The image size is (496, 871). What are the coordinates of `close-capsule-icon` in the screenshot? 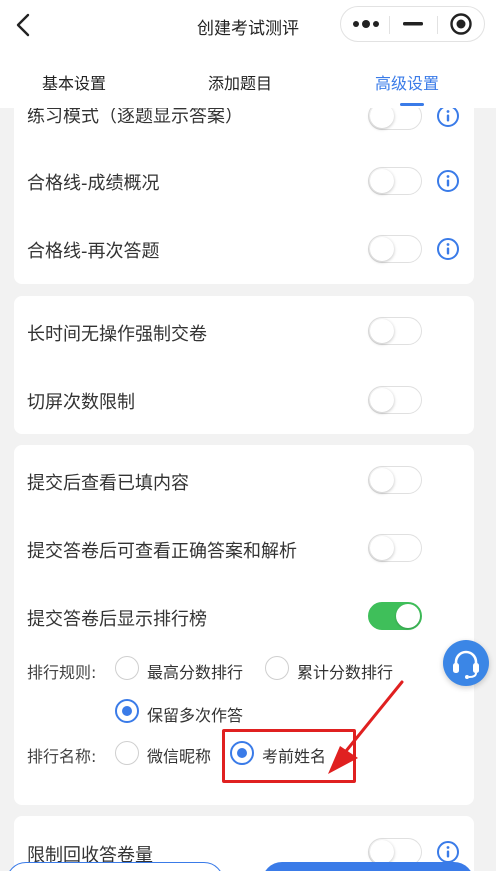 It's located at (461, 24).